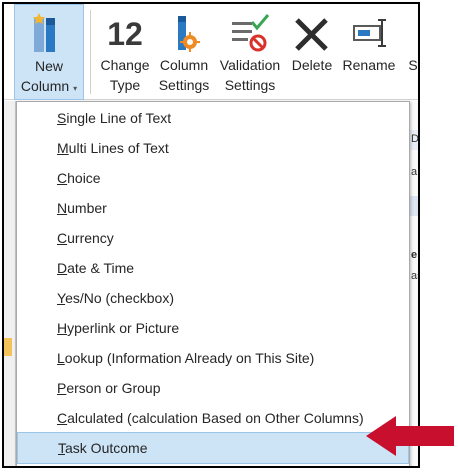  What do you see at coordinates (414, 172) in the screenshot?
I see `background-text: a` at bounding box center [414, 172].